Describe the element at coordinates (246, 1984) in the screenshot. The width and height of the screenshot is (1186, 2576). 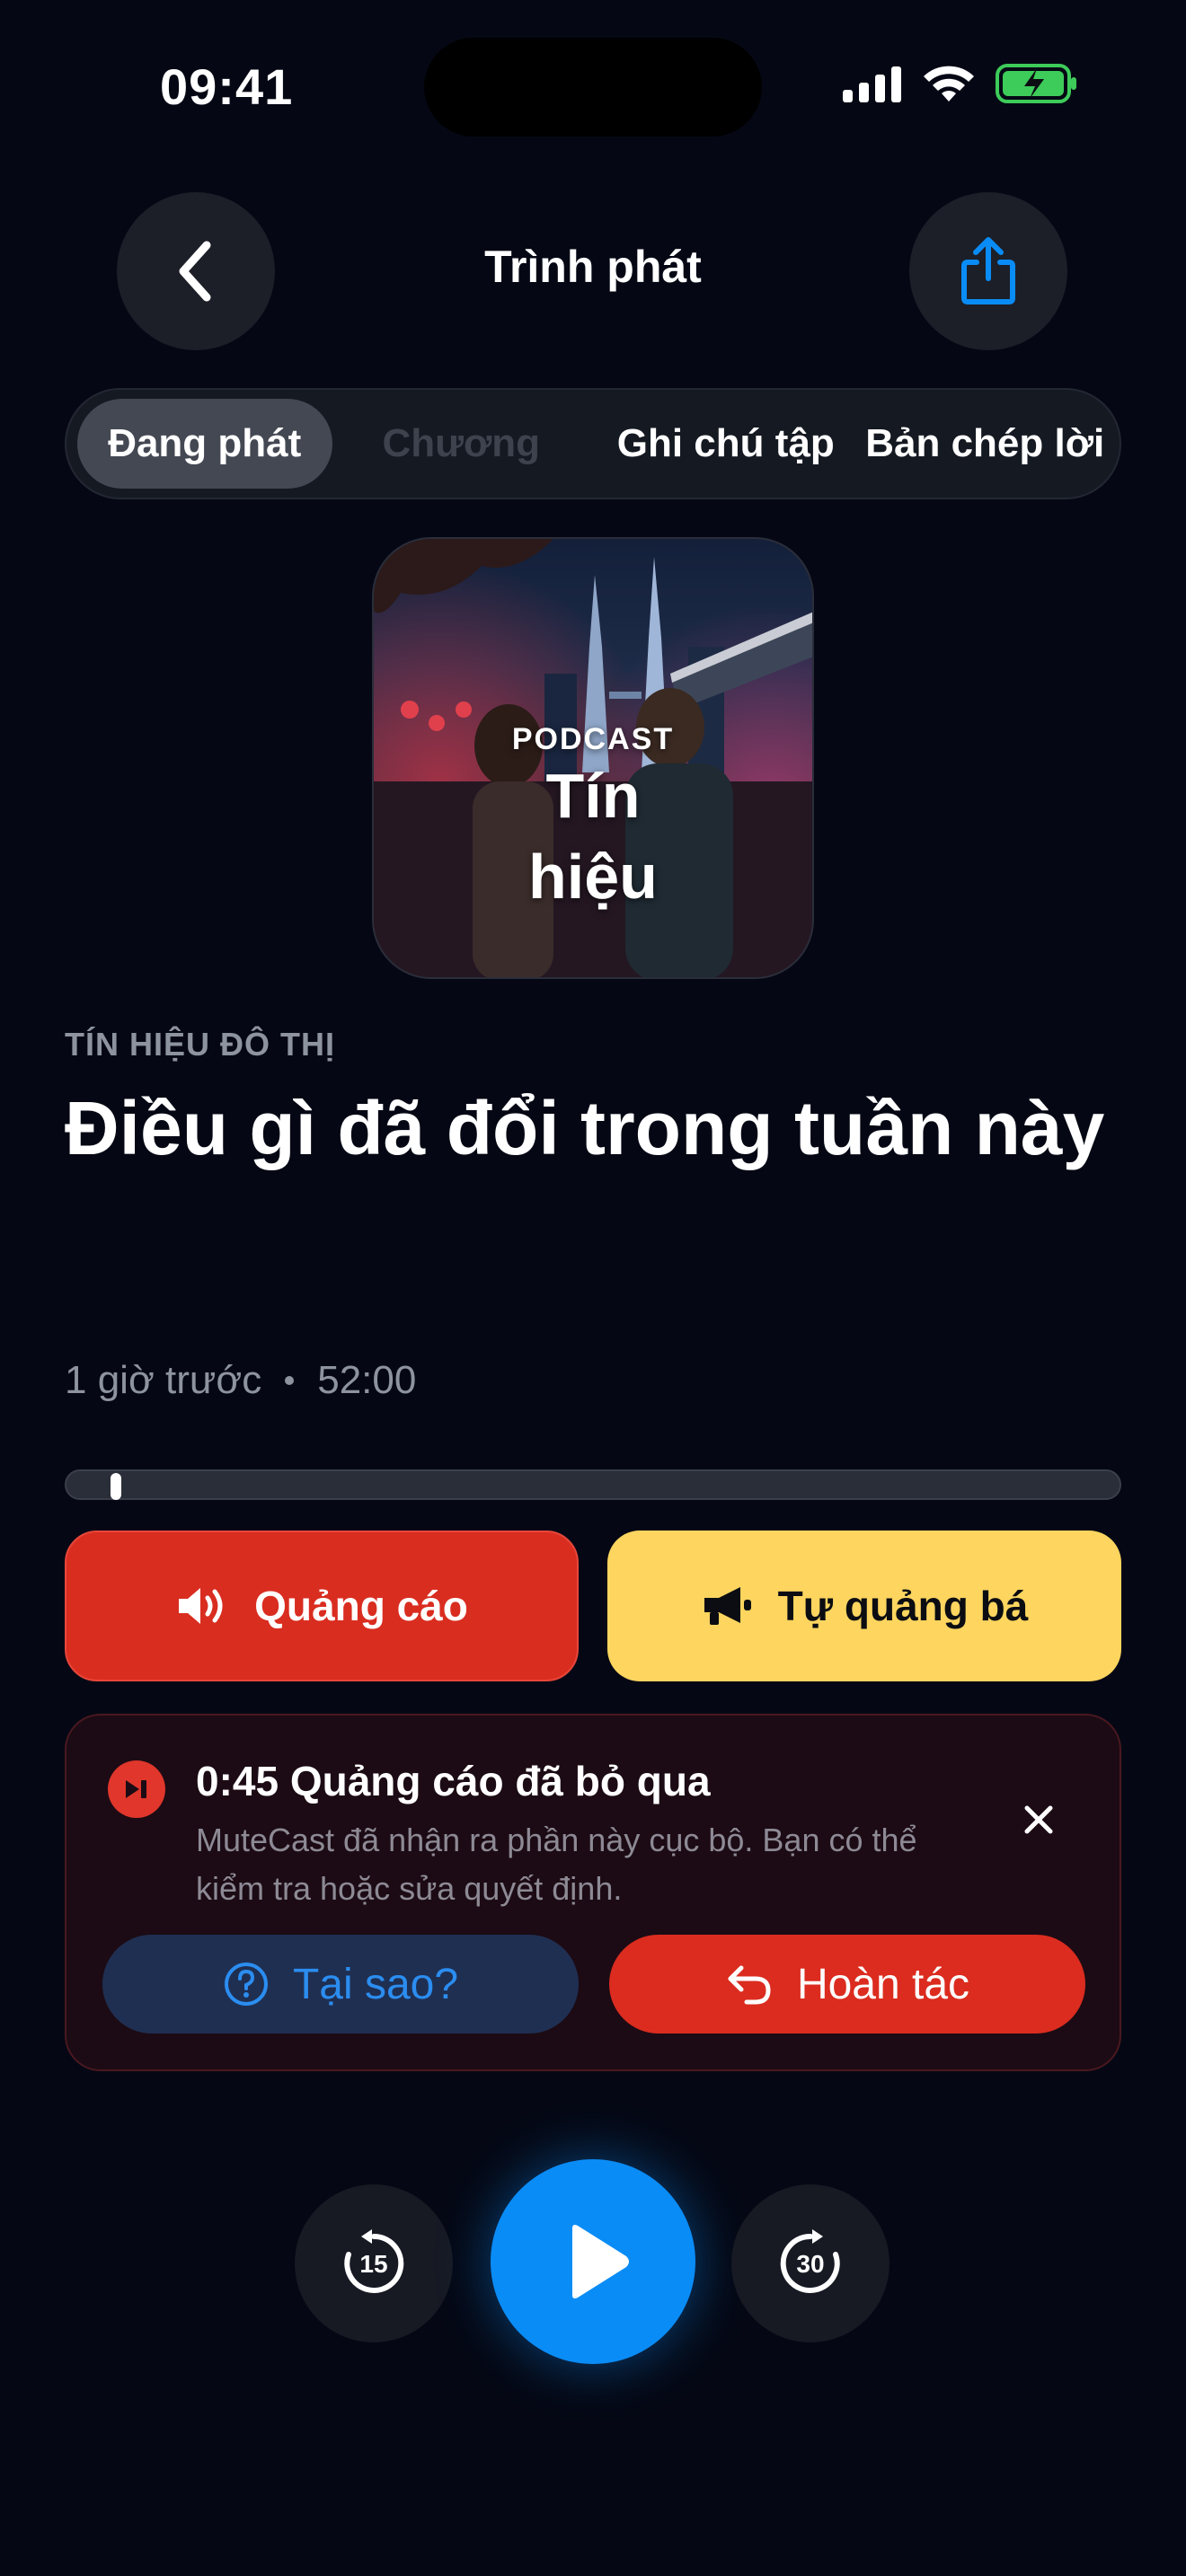
I see `question-circle-icon` at that location.